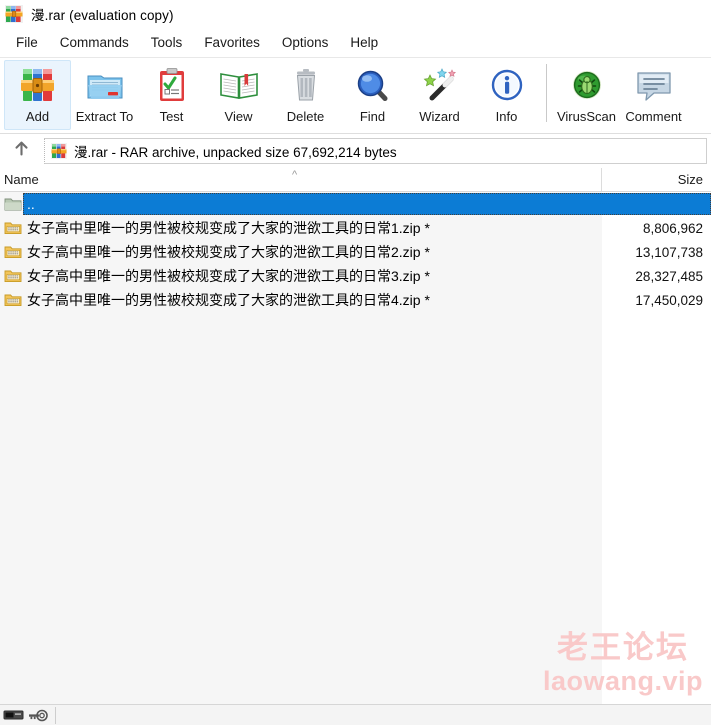 The height and width of the screenshot is (725, 711). I want to click on row-selection-highlight, so click(367, 204).